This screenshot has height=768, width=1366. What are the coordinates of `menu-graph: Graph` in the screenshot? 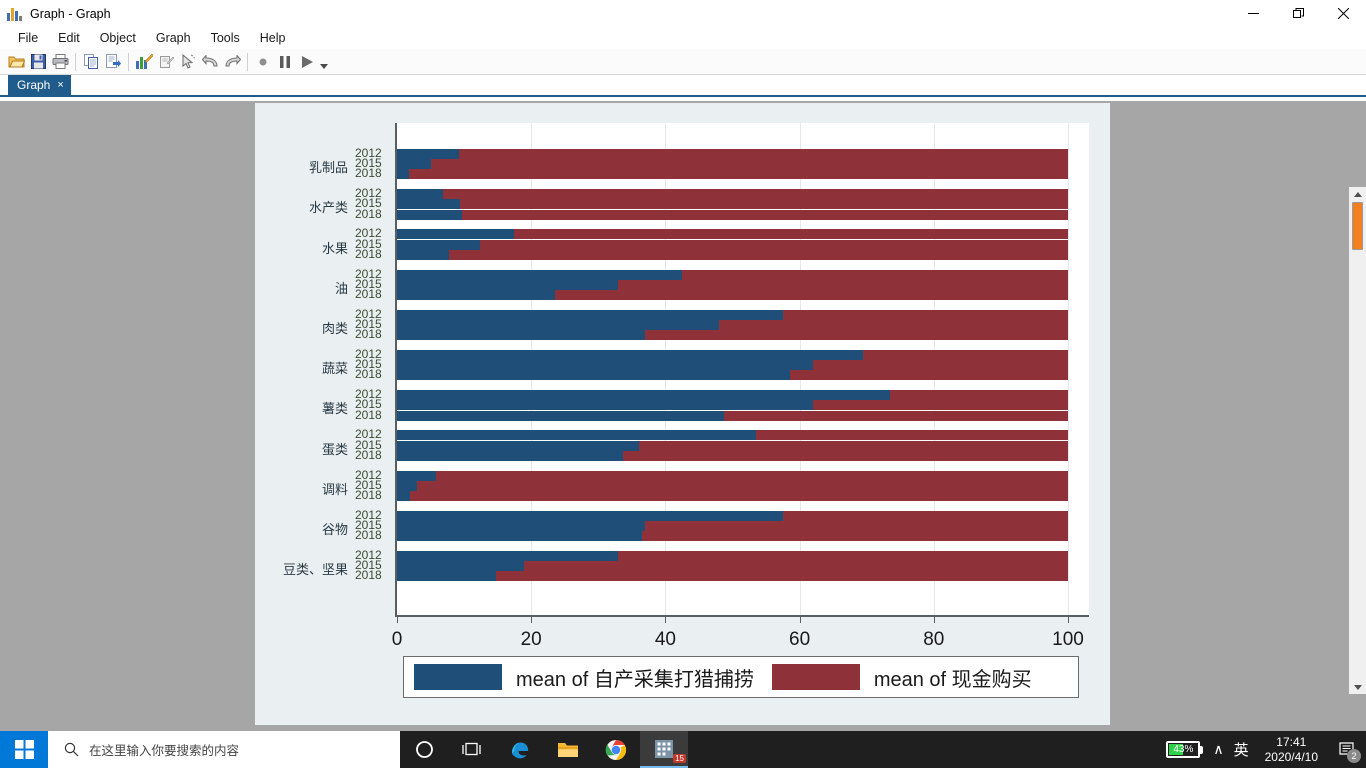 It's located at (173, 38).